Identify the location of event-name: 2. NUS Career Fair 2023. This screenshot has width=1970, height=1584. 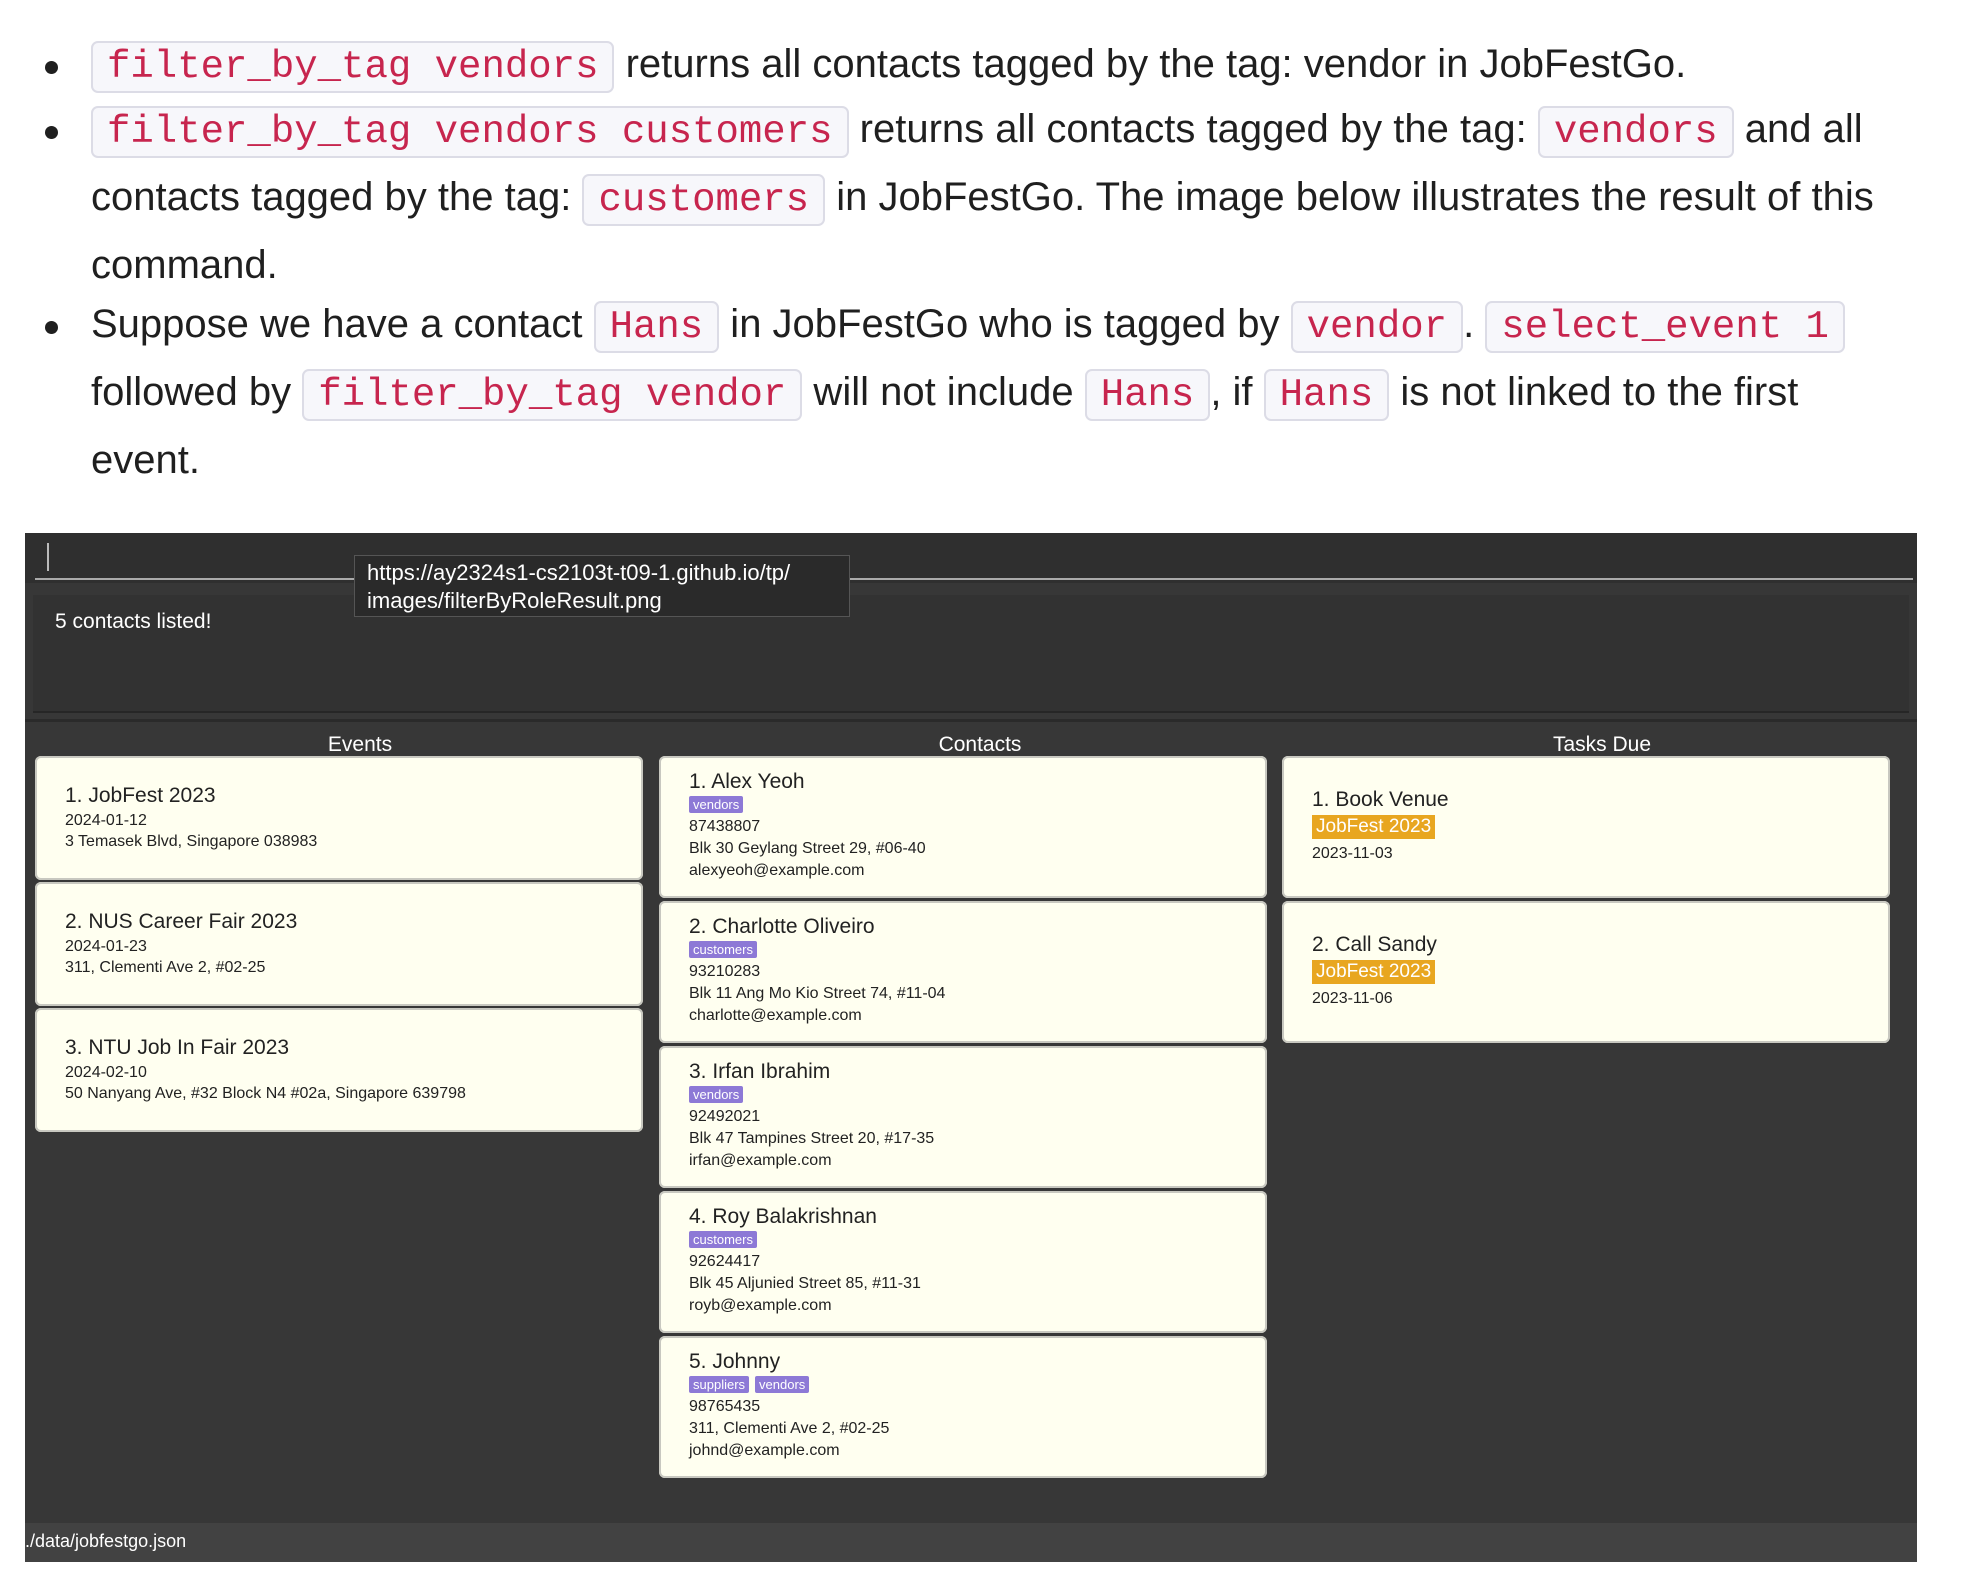
(181, 921).